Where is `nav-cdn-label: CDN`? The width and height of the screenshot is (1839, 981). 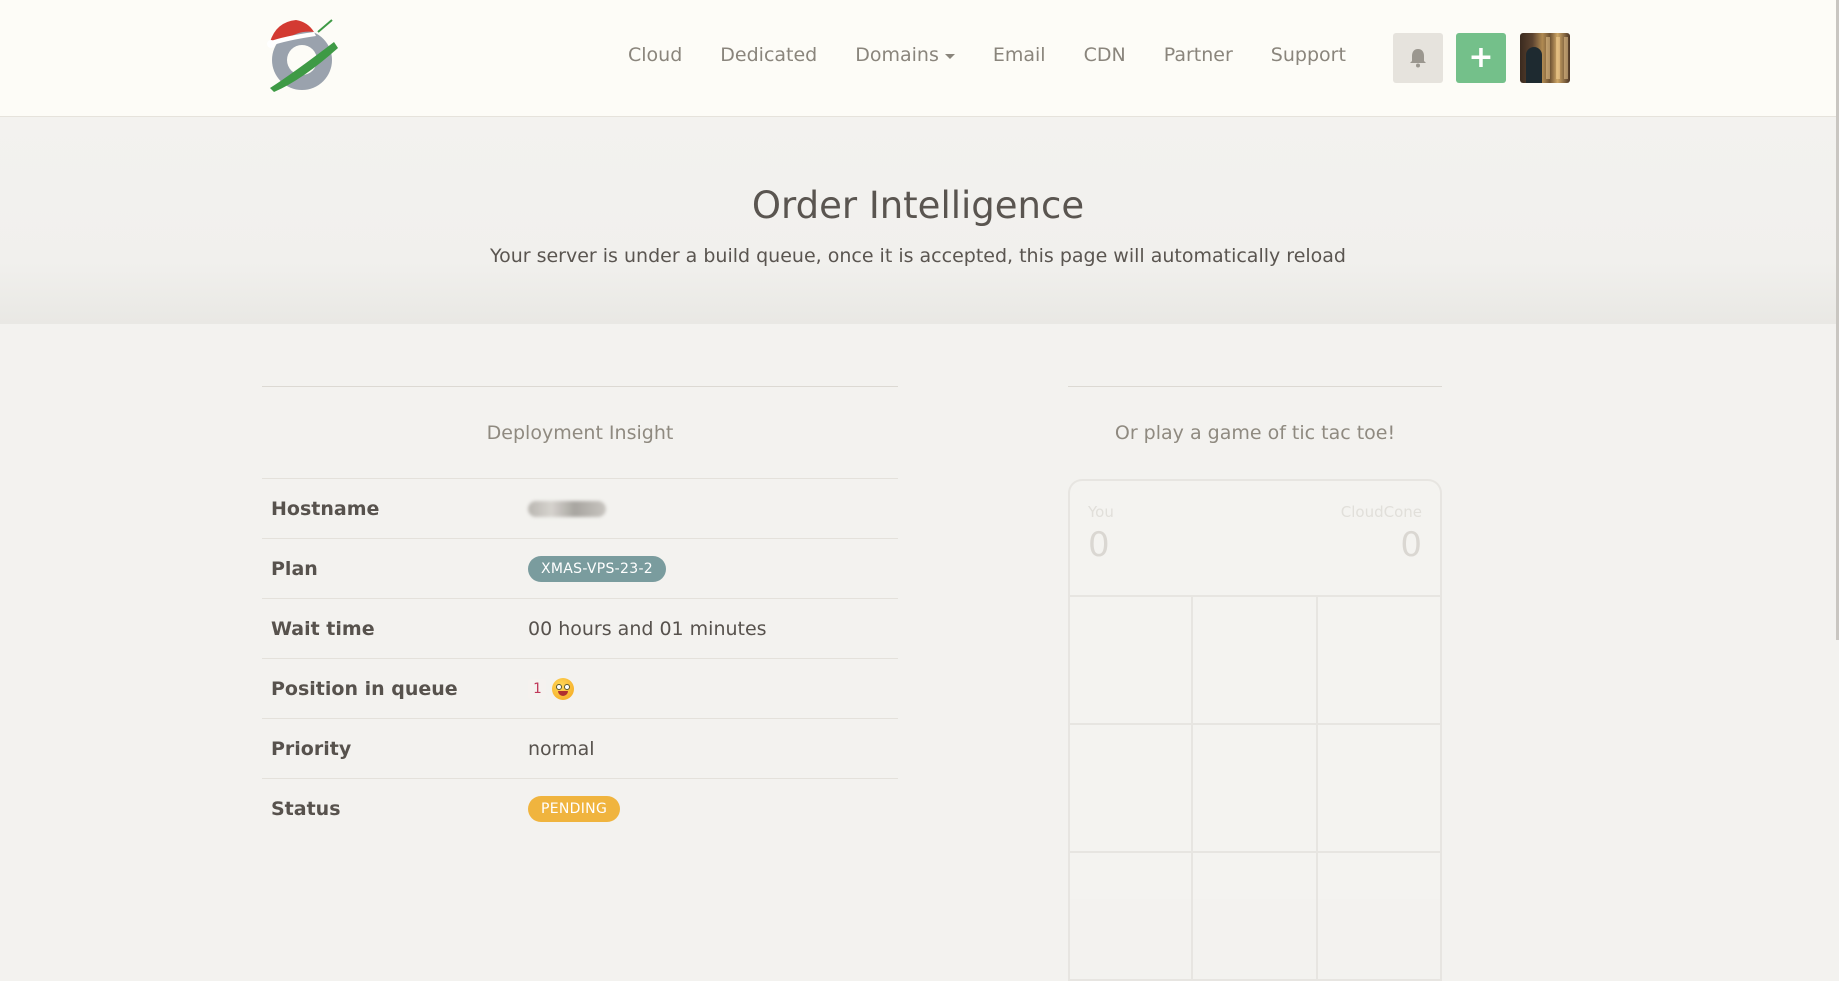
nav-cdn-label: CDN is located at coordinates (1104, 55).